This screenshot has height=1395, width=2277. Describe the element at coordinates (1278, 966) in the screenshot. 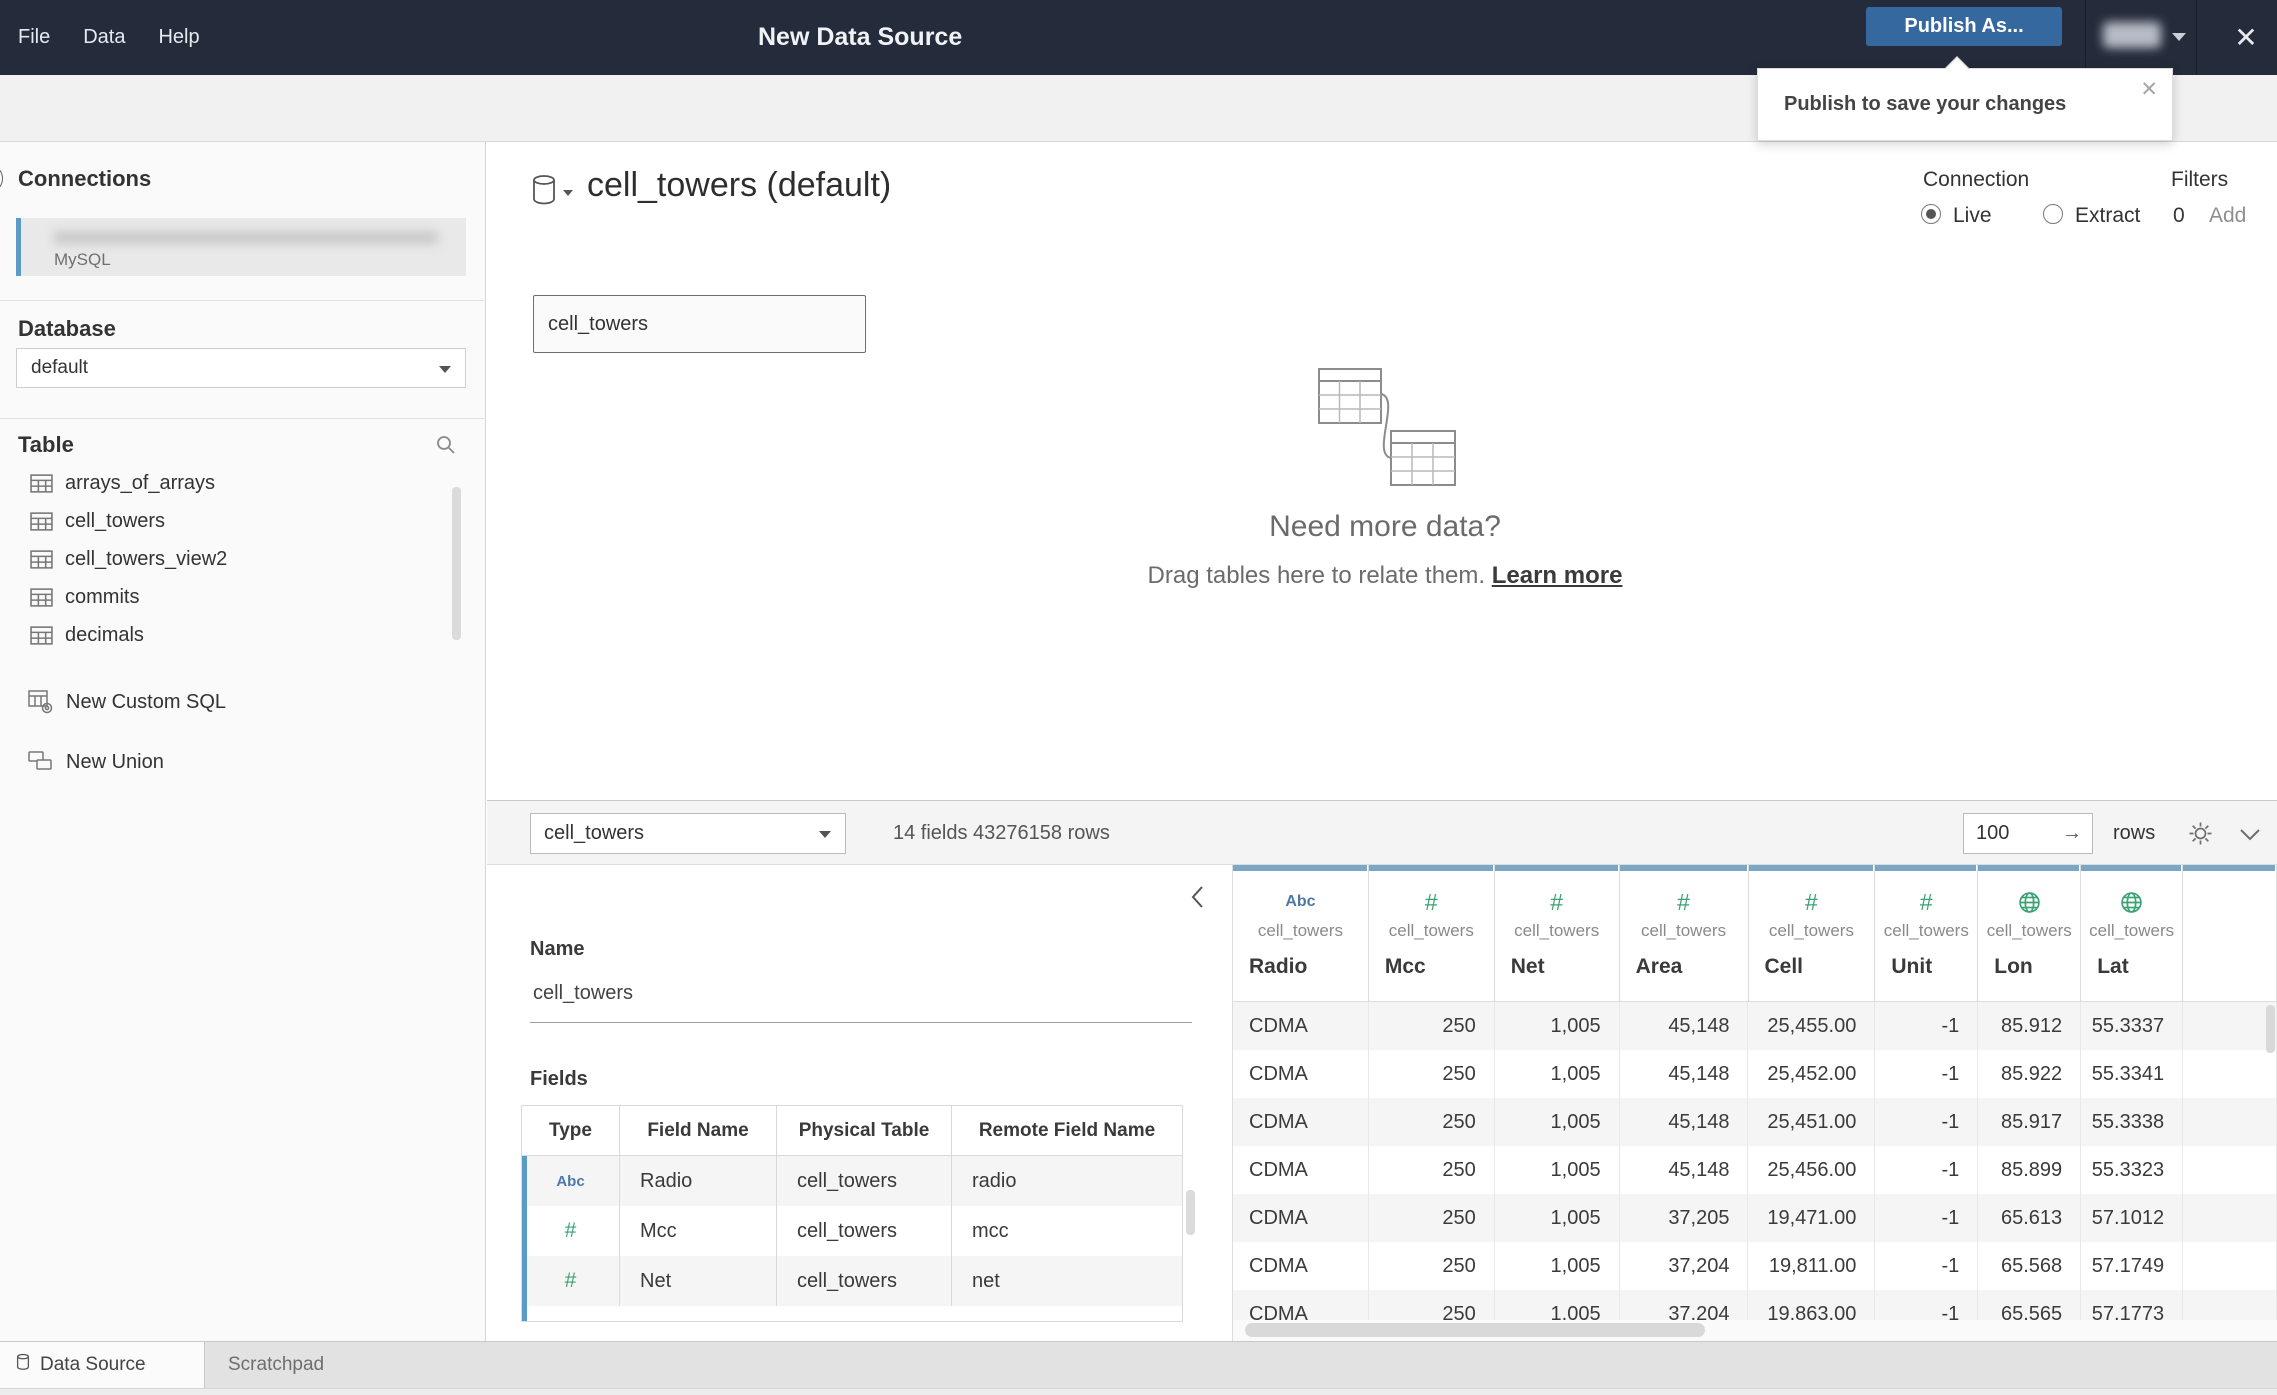

I see `column-field-name: Radio` at that location.